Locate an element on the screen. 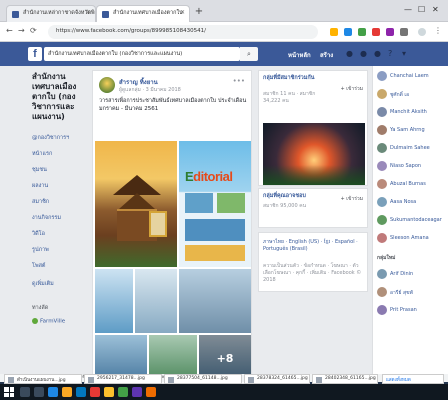 The height and width of the screenshot is (400, 448). sidebar-item-events: งานกิจกรรม is located at coordinates (46, 218).